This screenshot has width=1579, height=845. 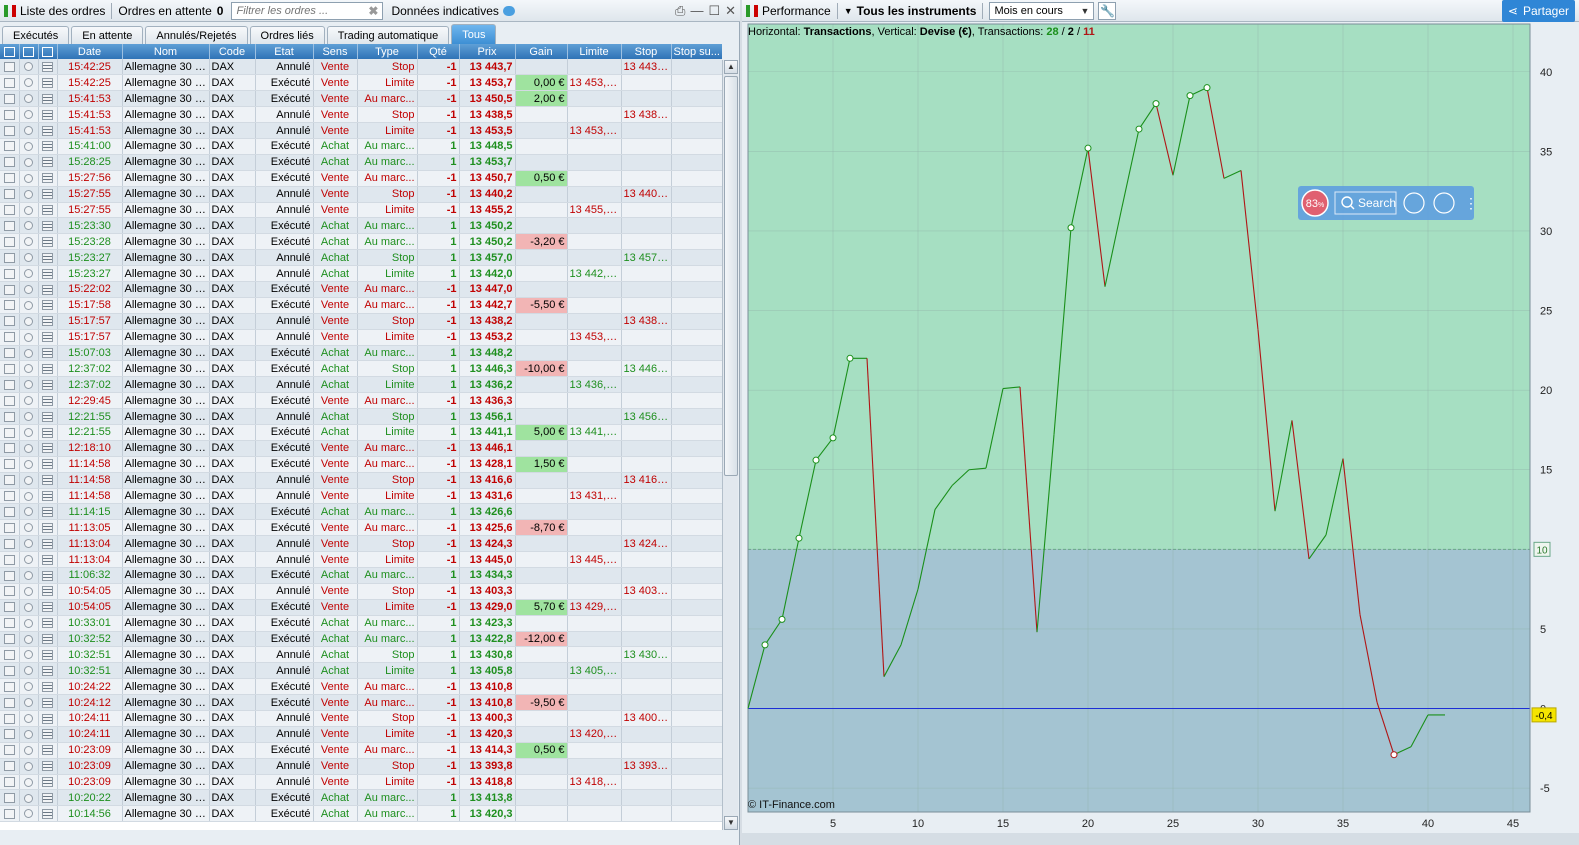 What do you see at coordinates (232, 51) in the screenshot?
I see `column-header: Code` at bounding box center [232, 51].